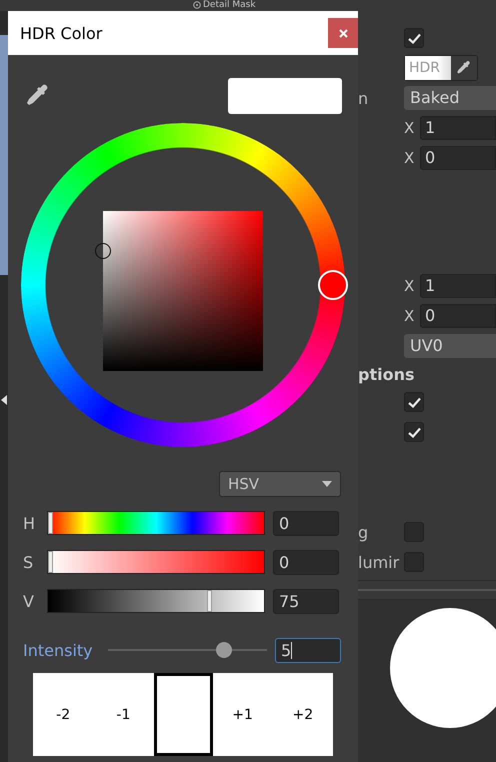  Describe the element at coordinates (29, 523) in the screenshot. I see `channel-label: H` at that location.